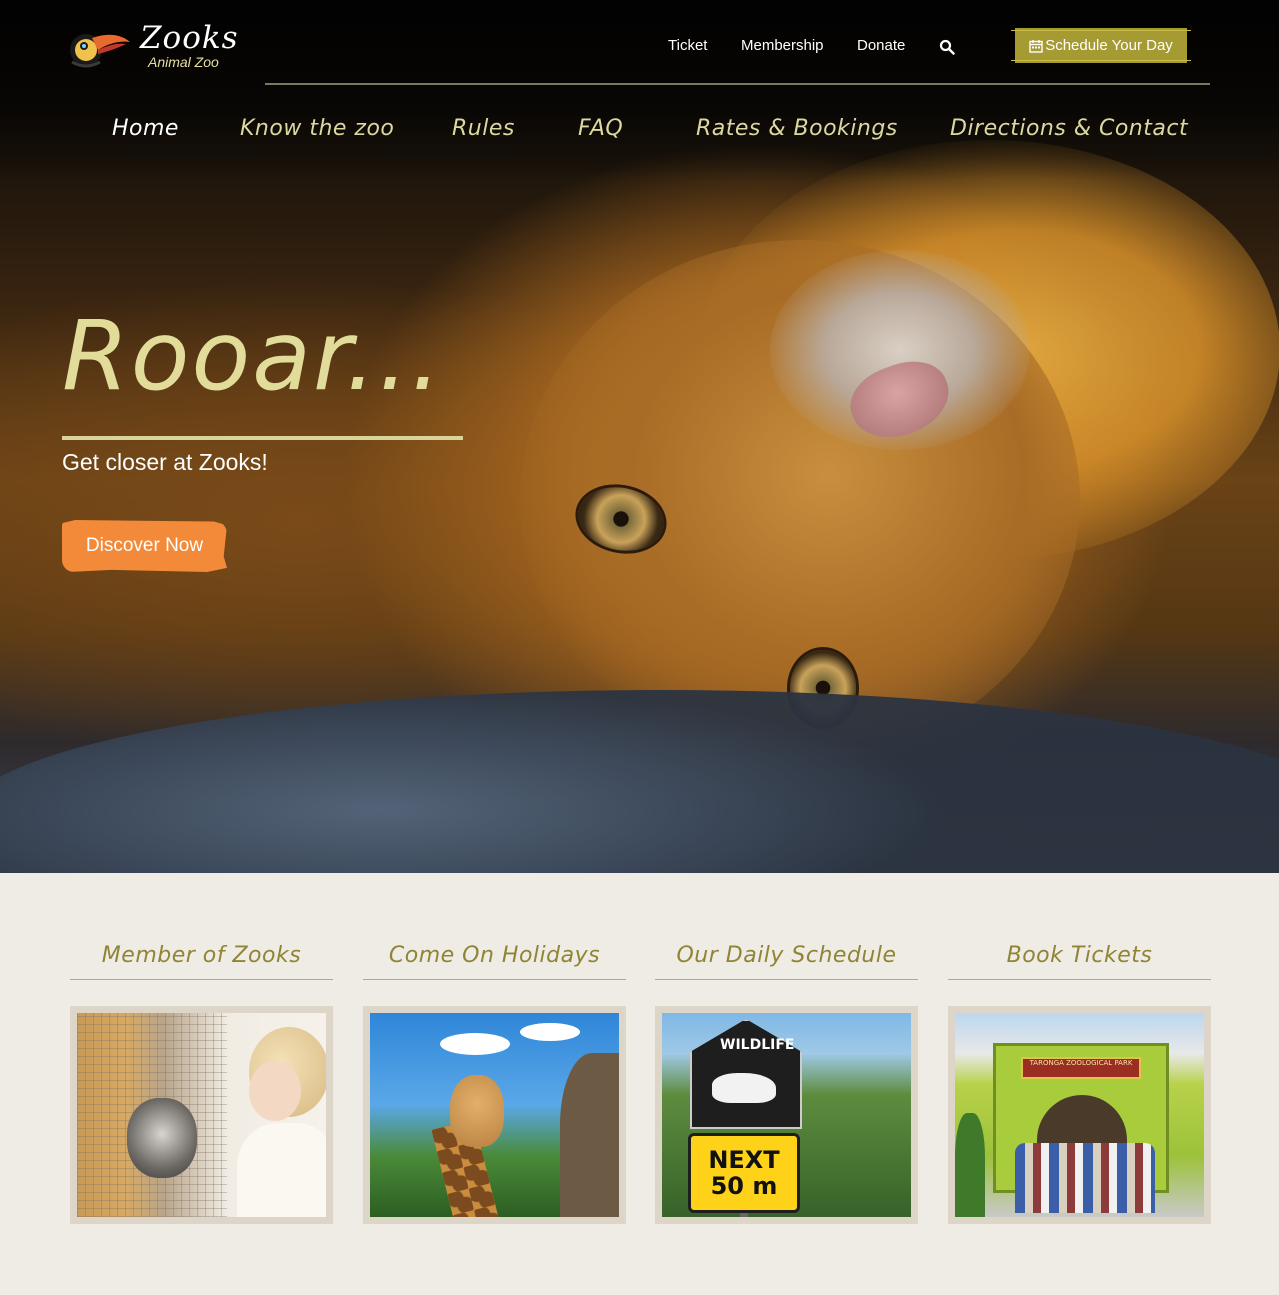  I want to click on schedule-your-day-button: Schedule Your Day, so click(1101, 45).